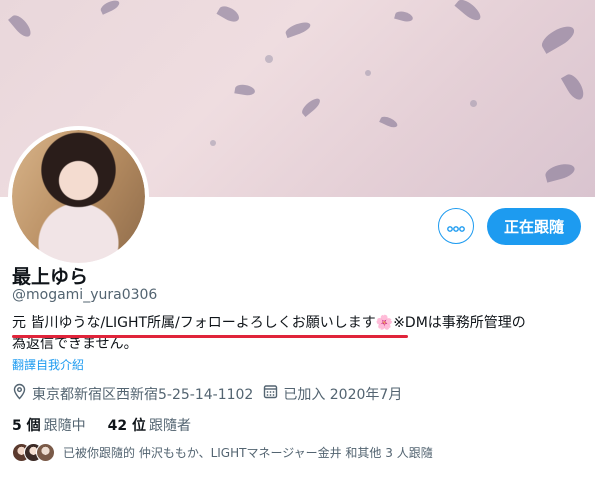  What do you see at coordinates (248, 453) in the screenshot?
I see `followed-by-text: 已被你跟隨的 仲沢ももか、LIGHTマネージャー金井 和其他 3 人跟隨` at bounding box center [248, 453].